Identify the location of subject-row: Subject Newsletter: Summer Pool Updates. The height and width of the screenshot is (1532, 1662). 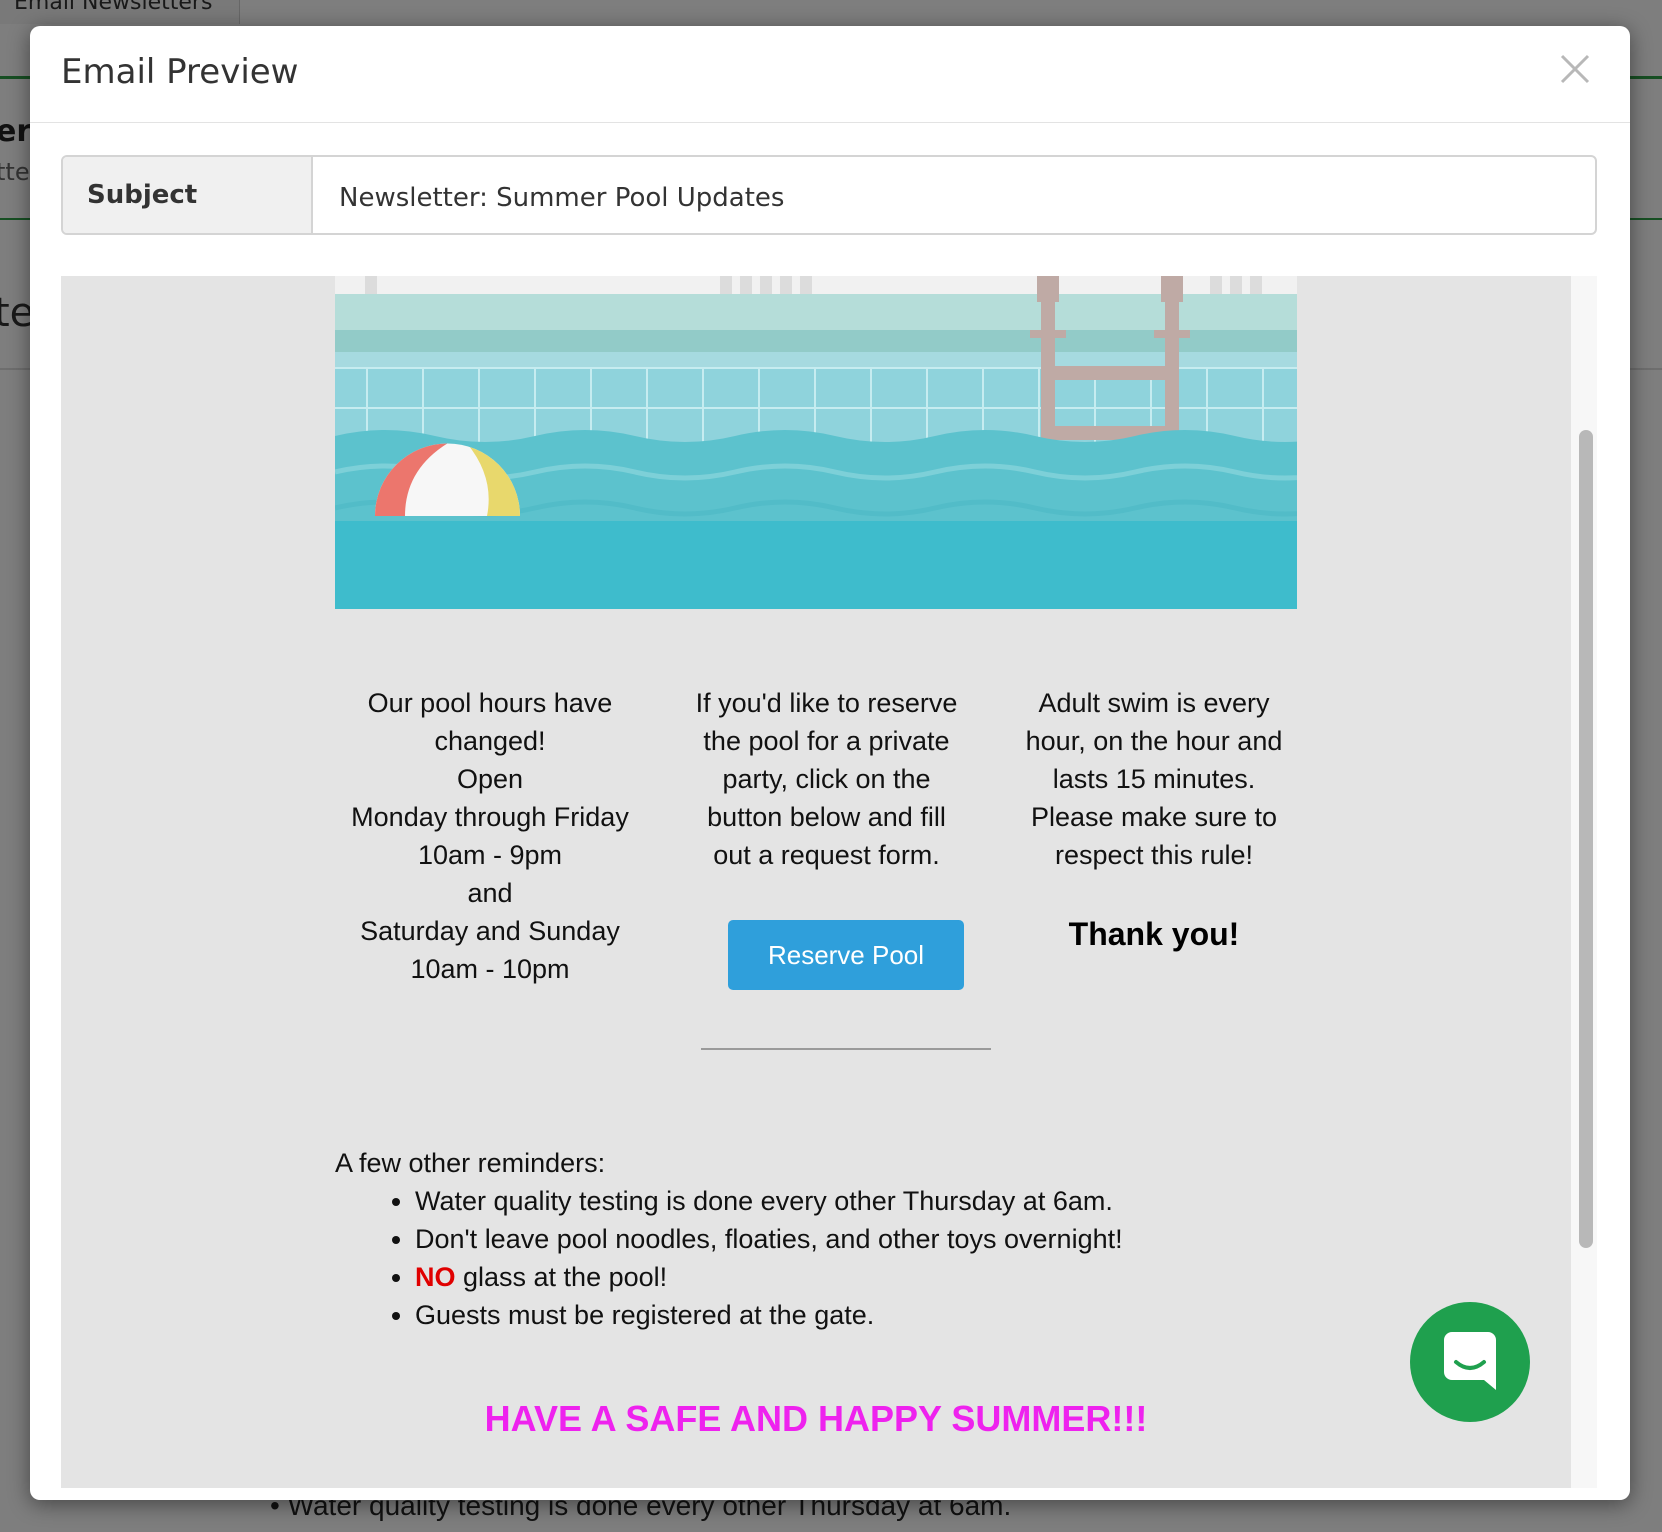
(829, 195).